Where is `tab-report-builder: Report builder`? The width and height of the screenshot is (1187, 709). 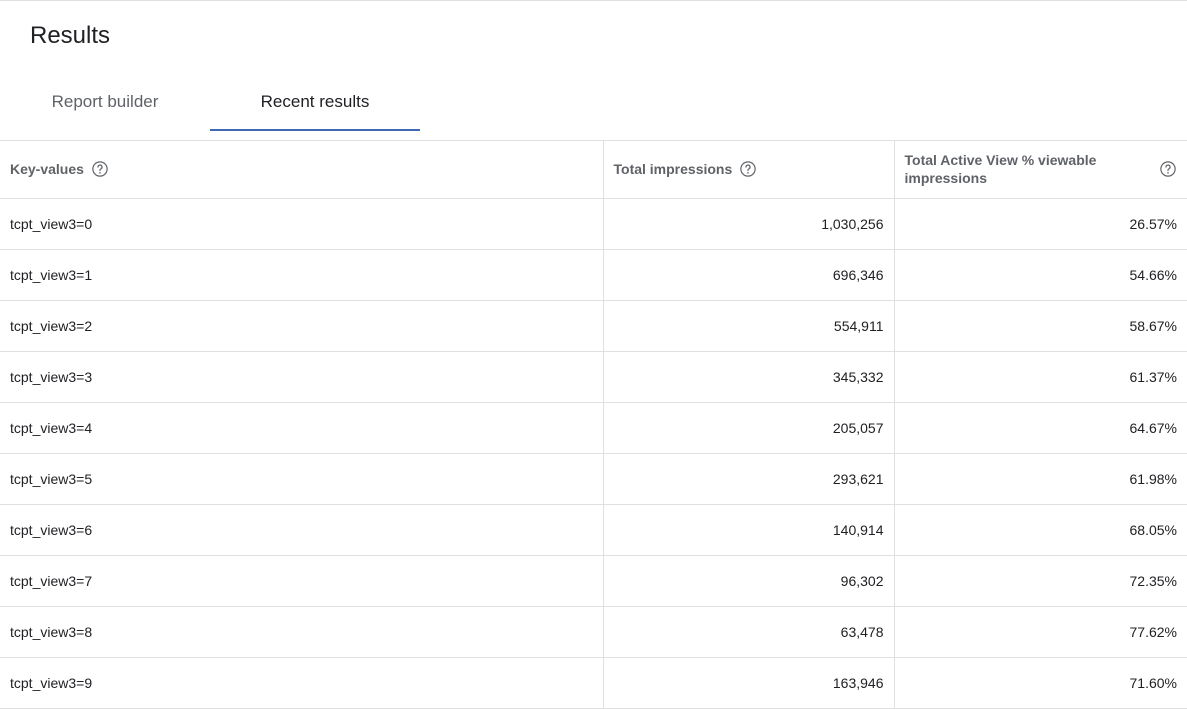
tab-report-builder: Report builder is located at coordinates (105, 101).